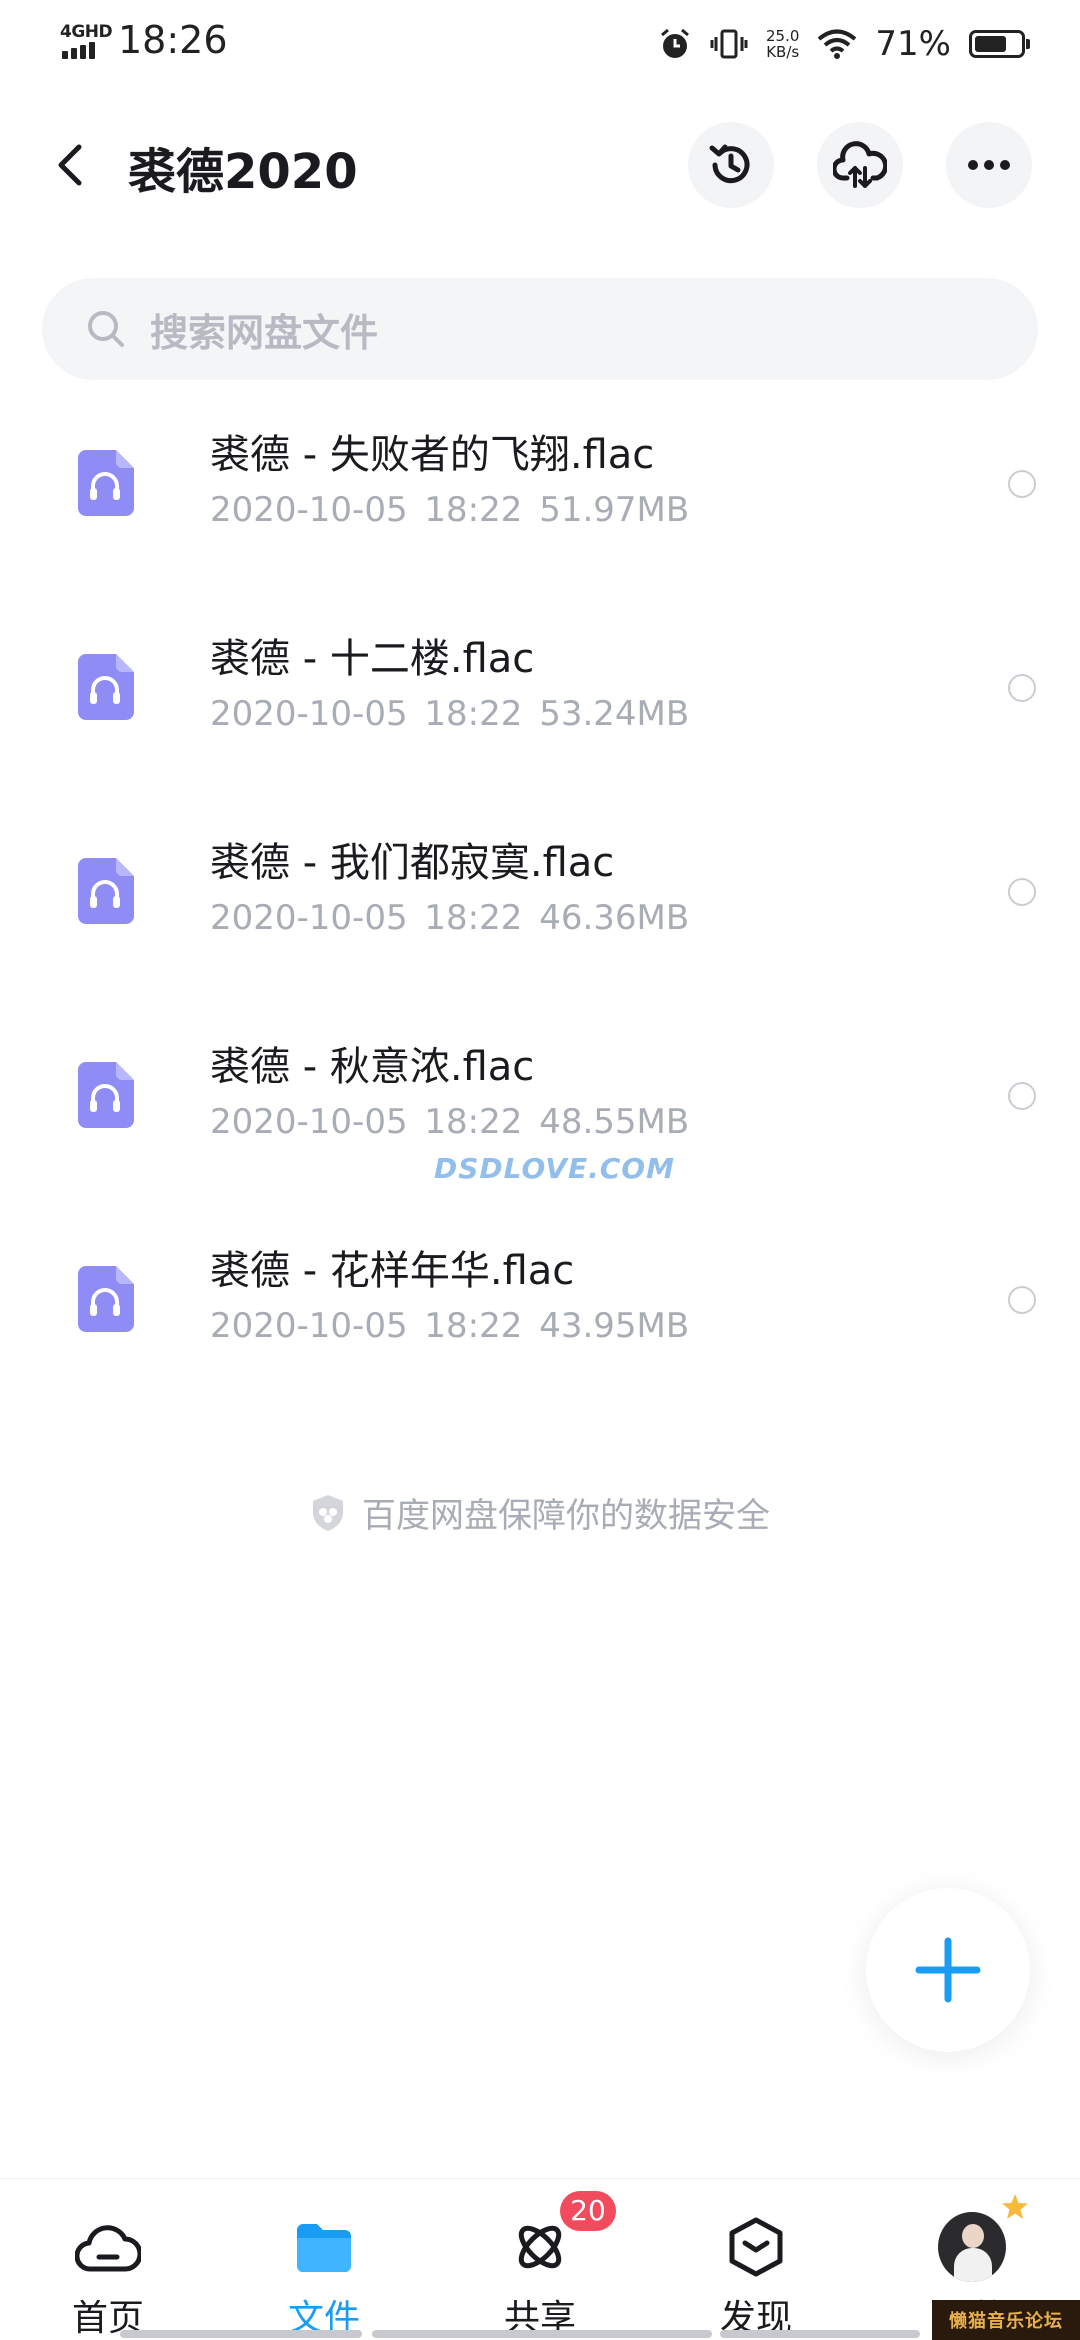 The image size is (1080, 2340). What do you see at coordinates (540, 165) in the screenshot?
I see `header: 裘德2020` at bounding box center [540, 165].